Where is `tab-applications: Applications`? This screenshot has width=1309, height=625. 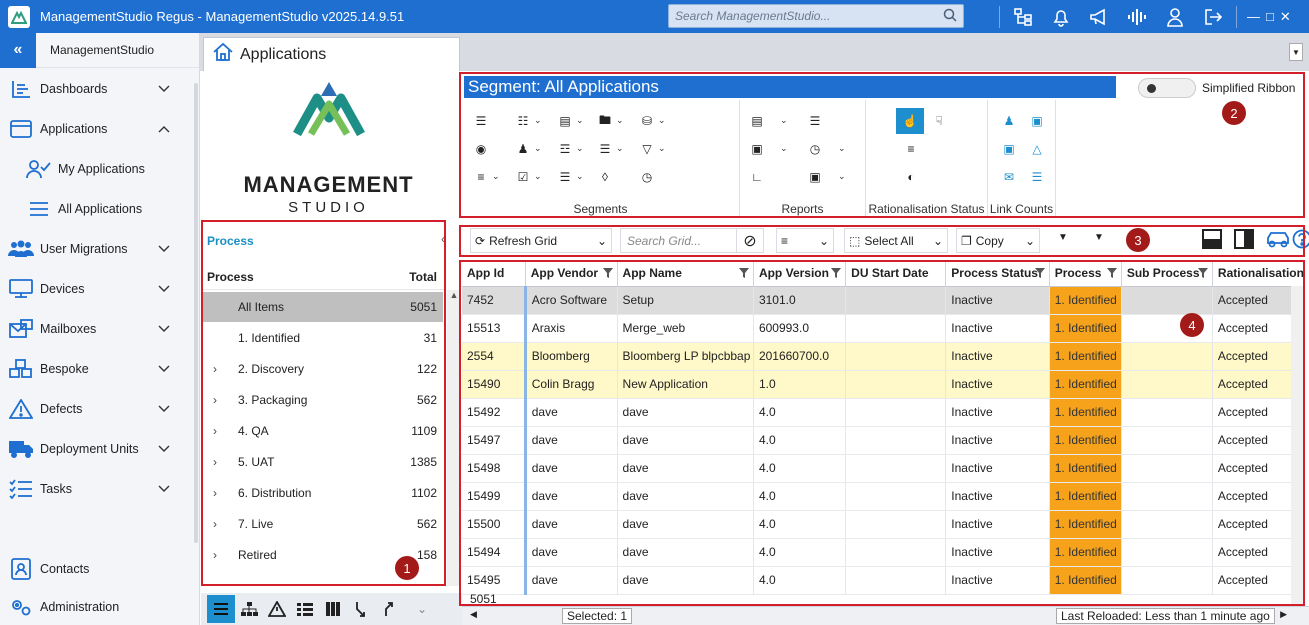 tab-applications: Applications is located at coordinates (331, 54).